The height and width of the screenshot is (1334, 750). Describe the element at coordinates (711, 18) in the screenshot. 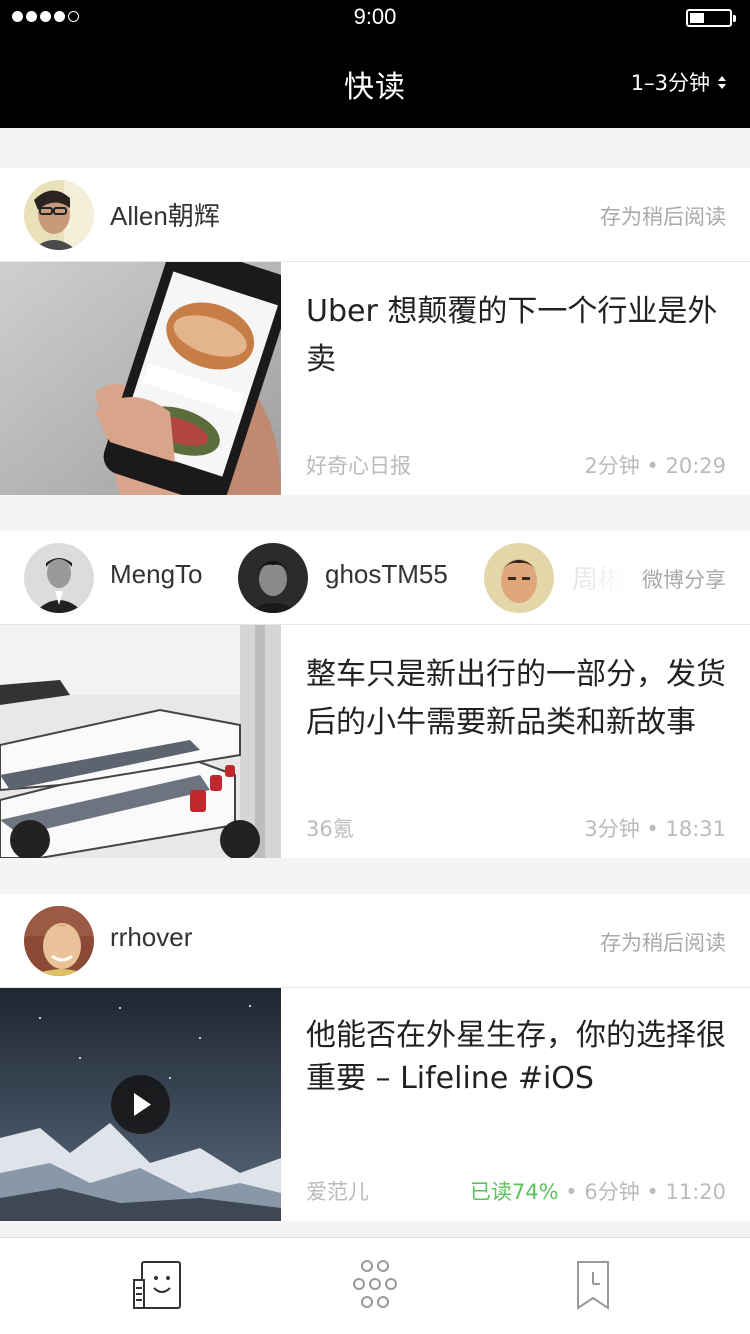

I see `battery-icon` at that location.